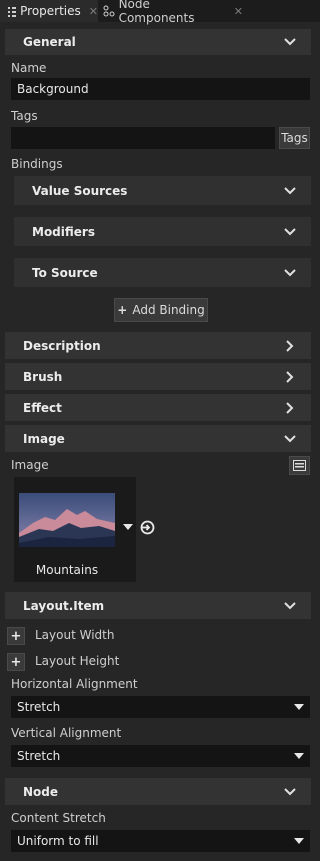  What do you see at coordinates (160, 707) in the screenshot?
I see `horizontal-alignment-dropdown: Stretch` at bounding box center [160, 707].